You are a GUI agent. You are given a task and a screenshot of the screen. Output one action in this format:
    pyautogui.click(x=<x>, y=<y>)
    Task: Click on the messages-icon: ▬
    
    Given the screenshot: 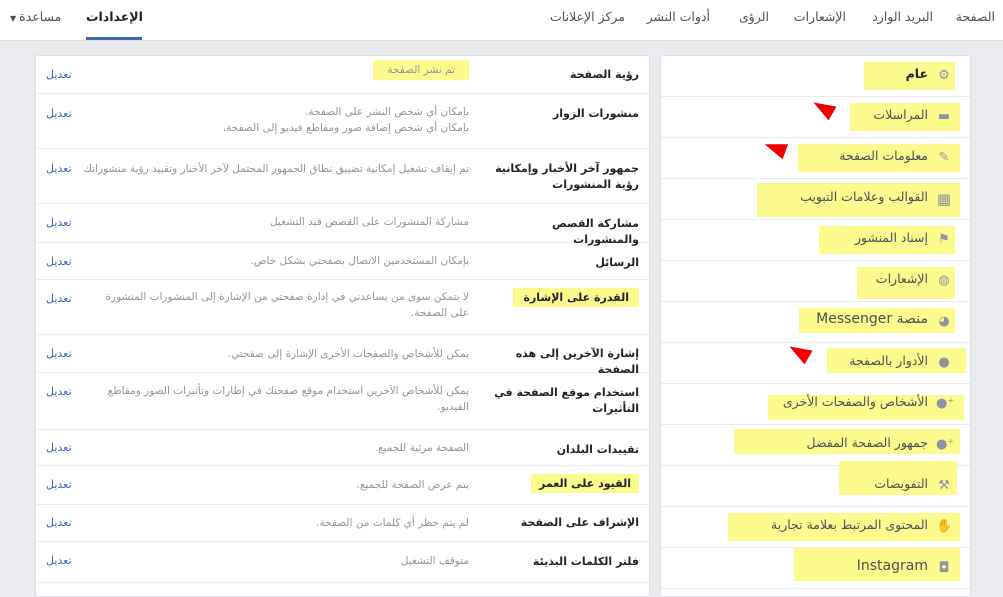 What is the action you would take?
    pyautogui.click(x=944, y=116)
    